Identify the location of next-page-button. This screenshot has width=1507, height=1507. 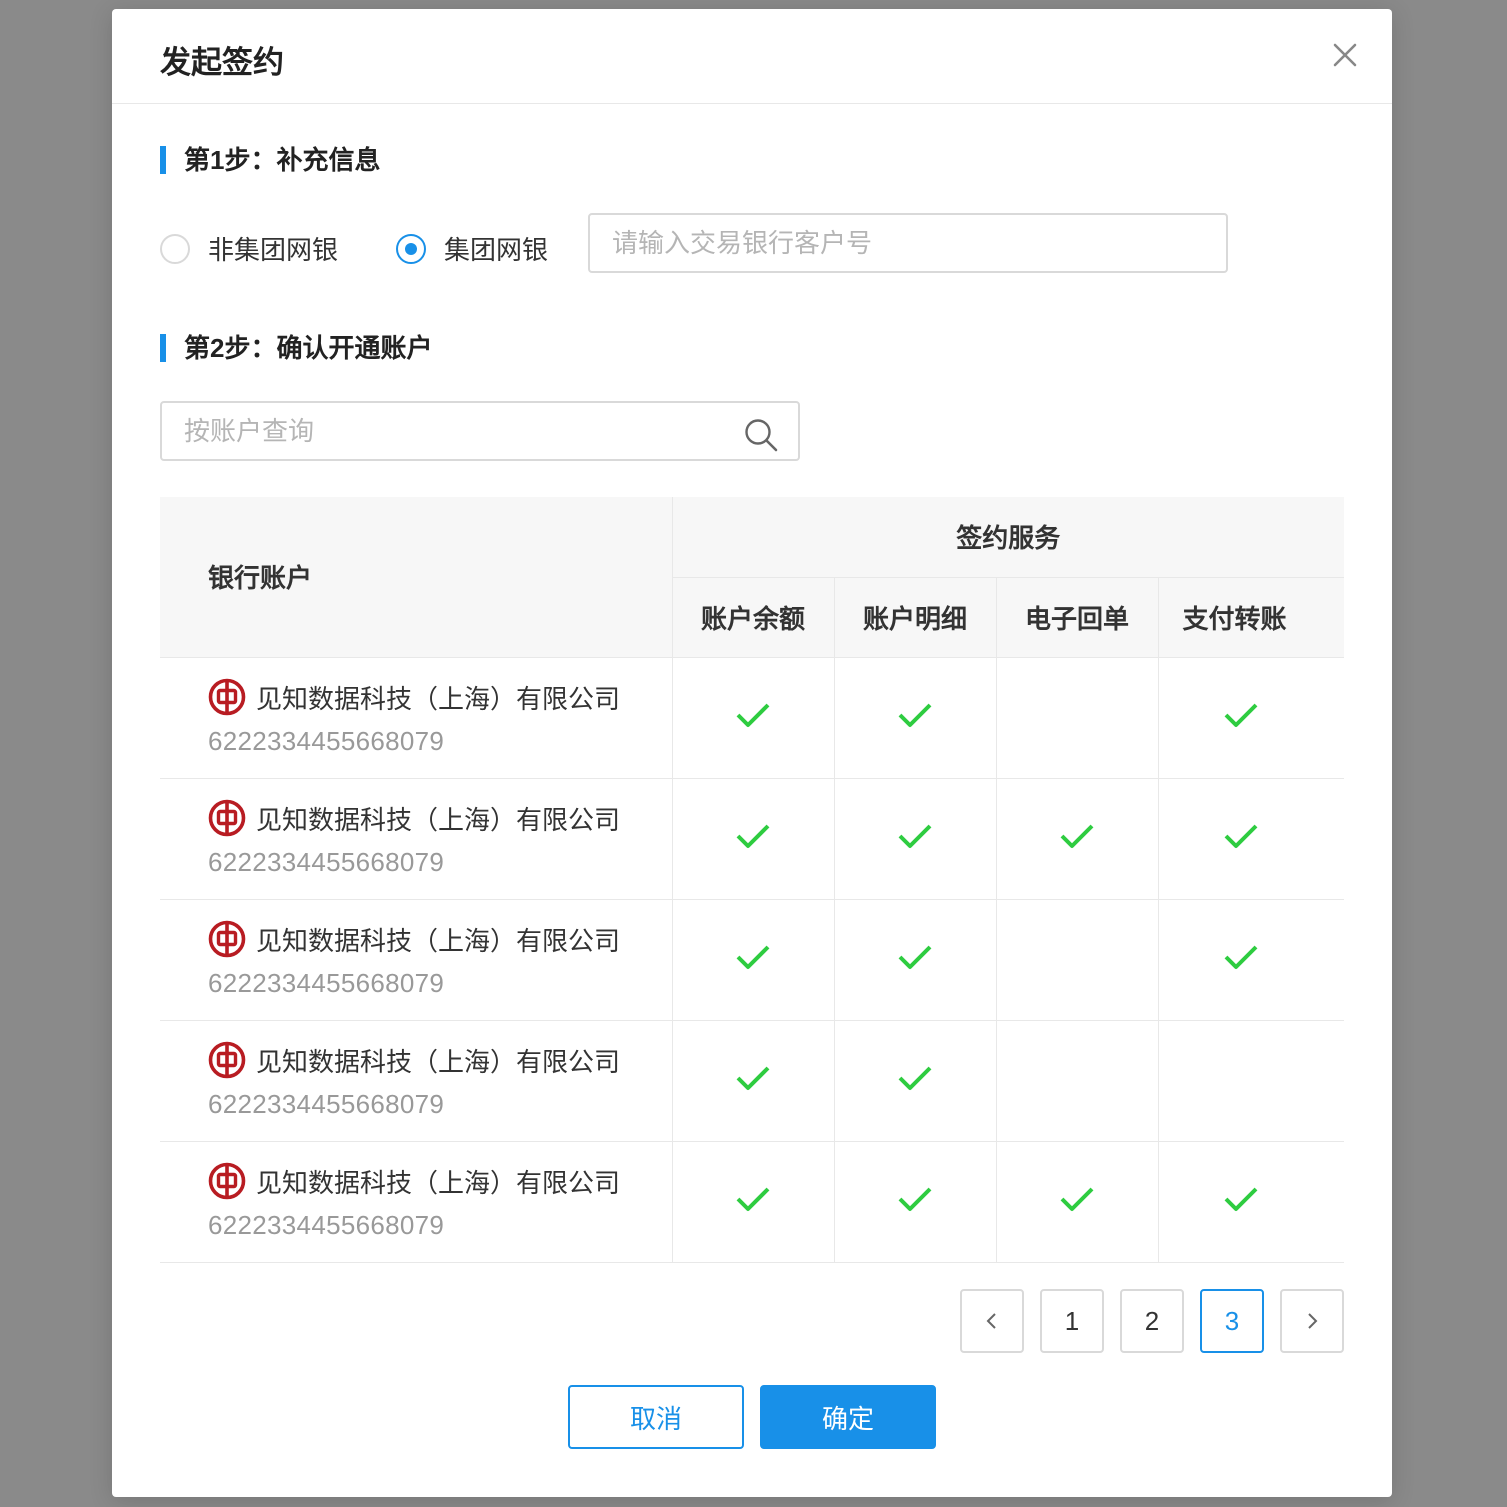
(1312, 1321).